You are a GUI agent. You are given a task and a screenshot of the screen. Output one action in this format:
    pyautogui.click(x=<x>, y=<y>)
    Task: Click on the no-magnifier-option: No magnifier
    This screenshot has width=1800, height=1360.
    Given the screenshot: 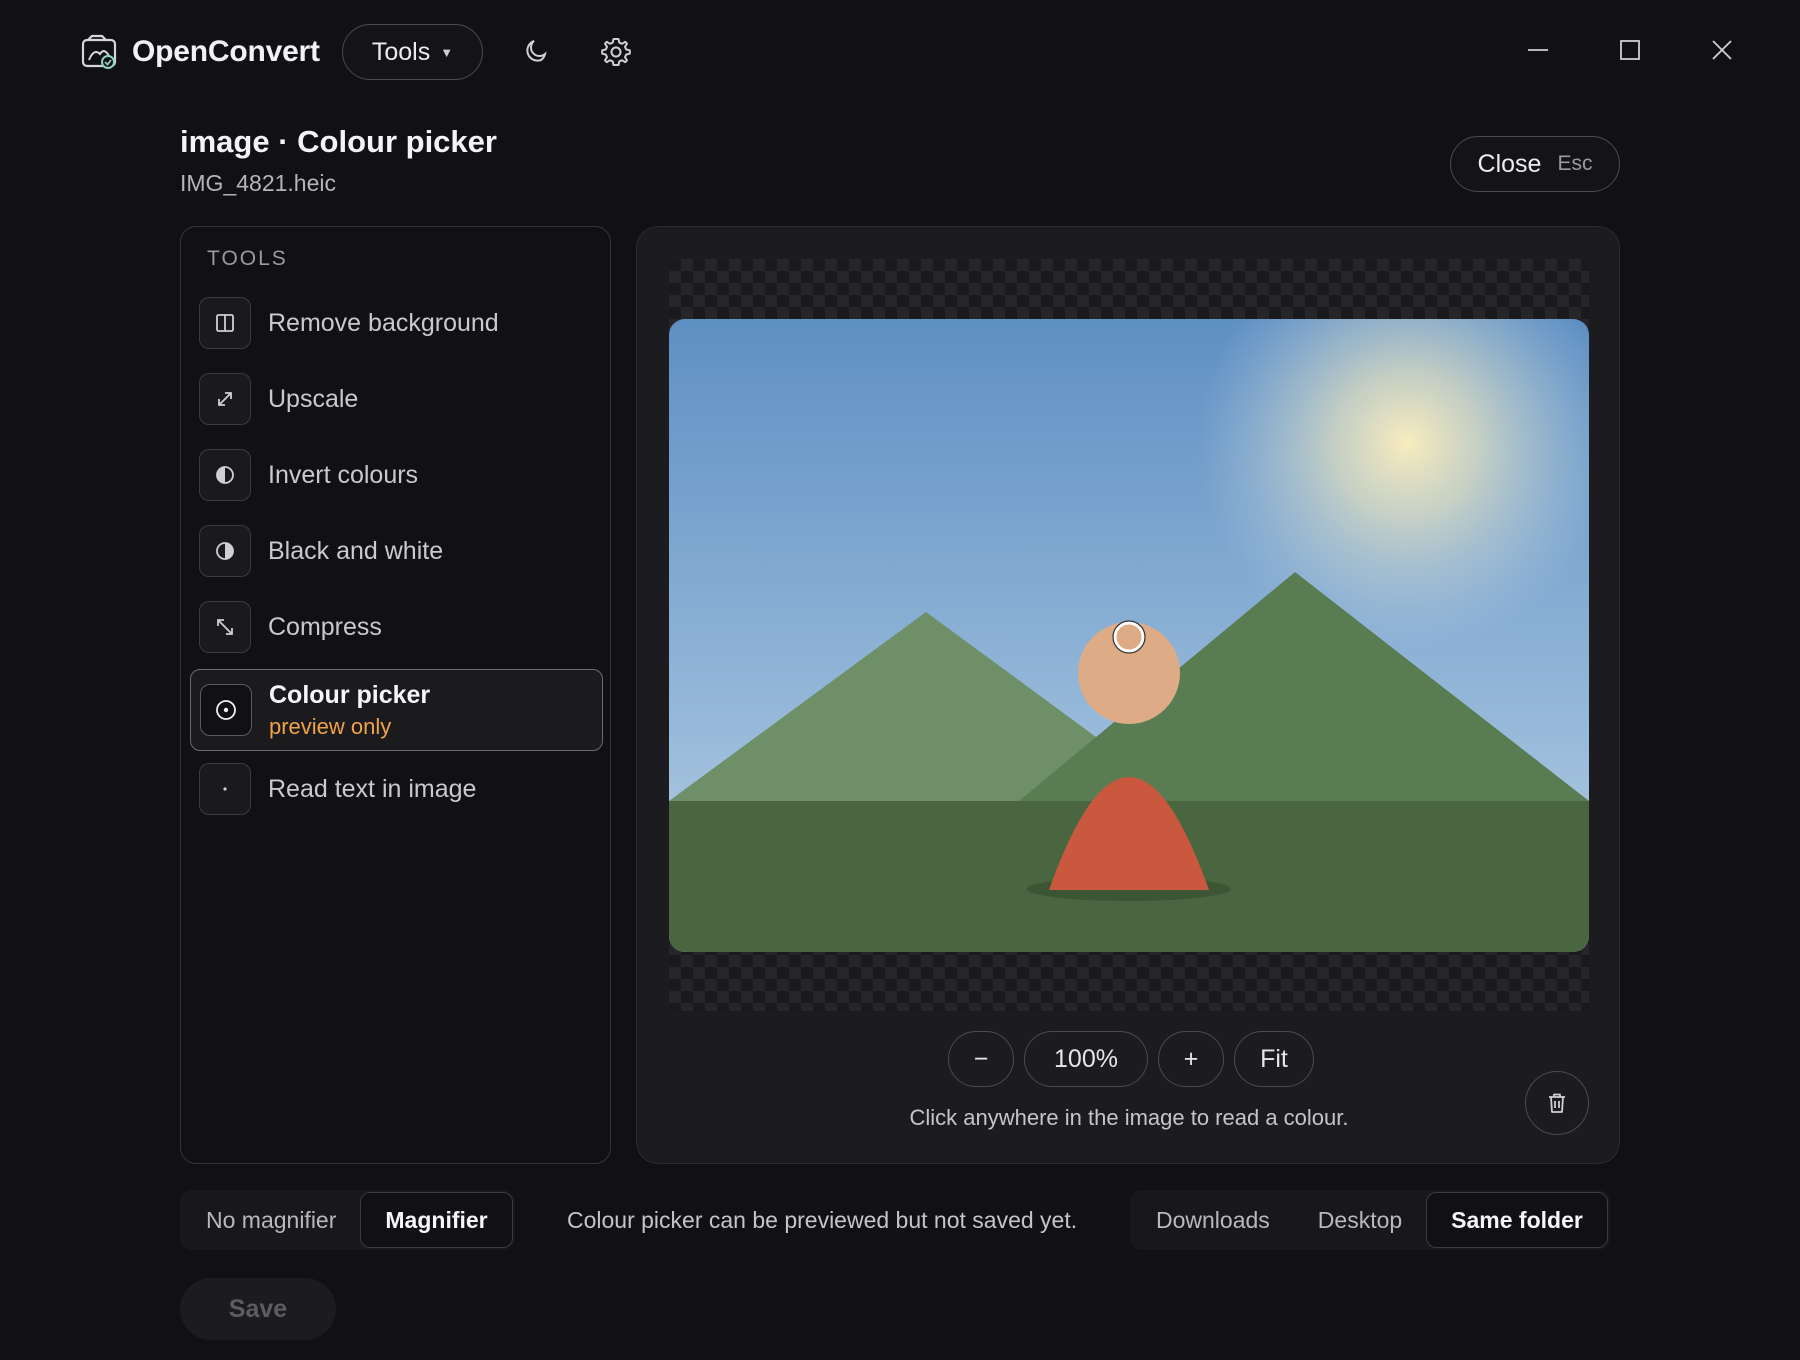 What is the action you would take?
    pyautogui.click(x=271, y=1220)
    